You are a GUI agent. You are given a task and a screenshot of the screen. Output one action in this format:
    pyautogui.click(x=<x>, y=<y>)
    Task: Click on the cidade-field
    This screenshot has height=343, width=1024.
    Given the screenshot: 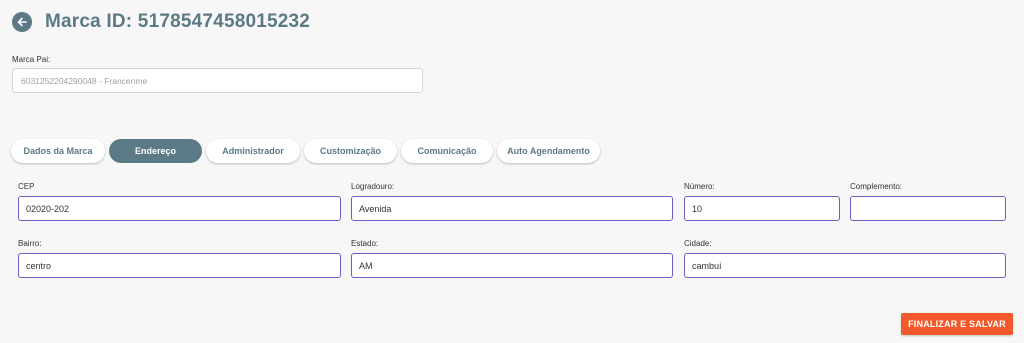 What is the action you would take?
    pyautogui.click(x=845, y=265)
    